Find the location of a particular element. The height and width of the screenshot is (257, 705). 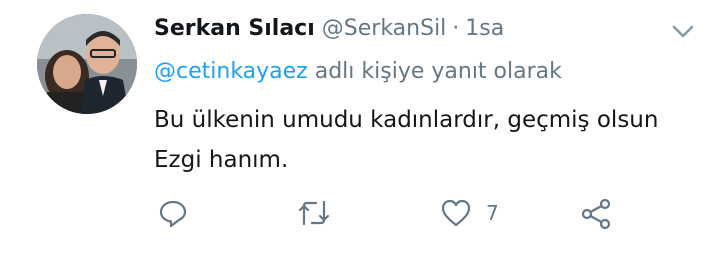

like-button: 7 is located at coordinates (469, 213).